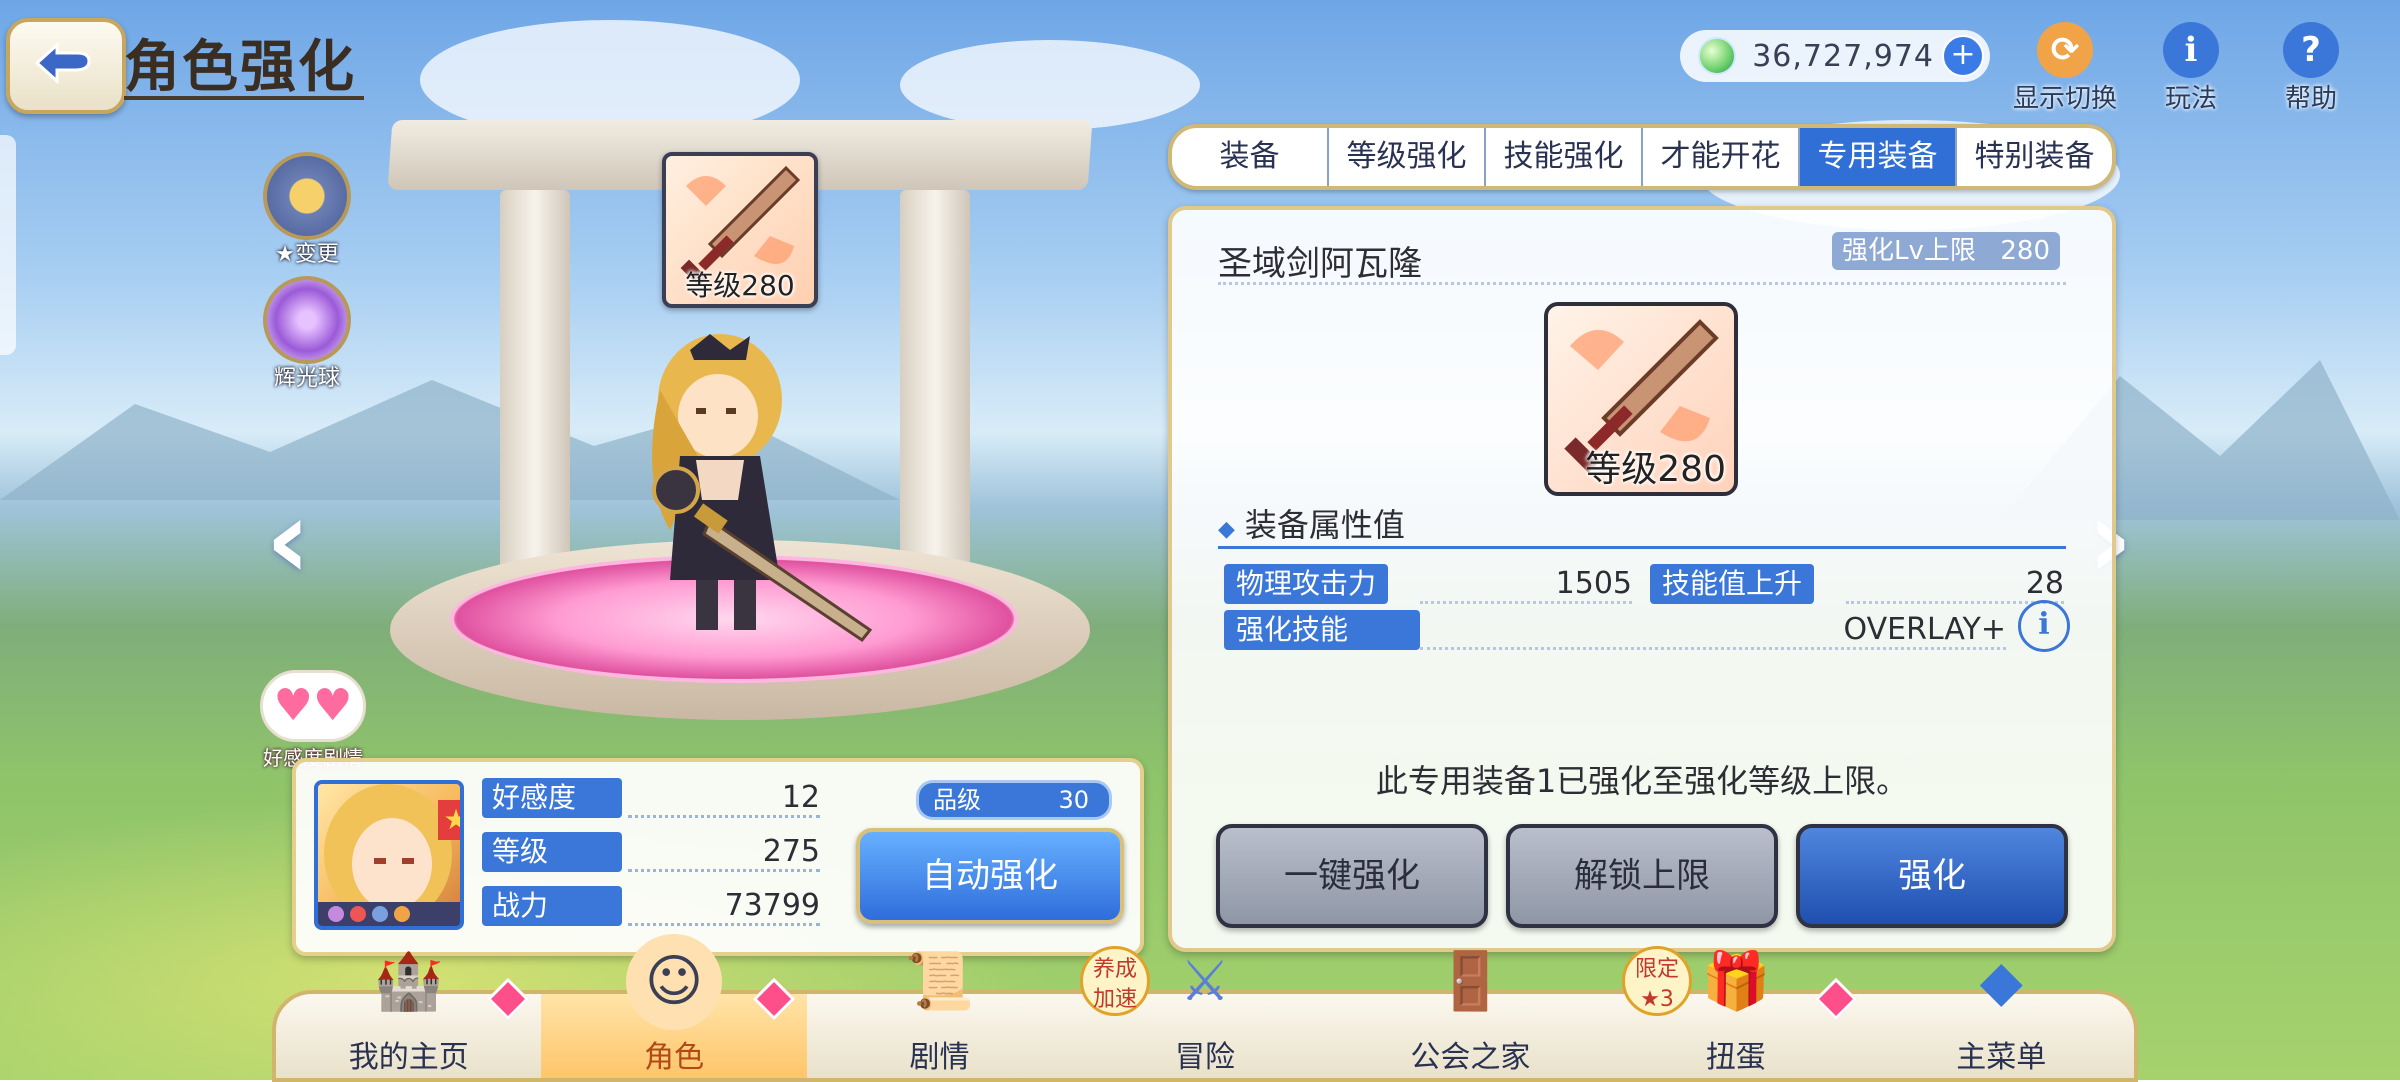 The width and height of the screenshot is (2400, 1082). Describe the element at coordinates (307, 196) in the screenshot. I see `star-change-icon` at that location.